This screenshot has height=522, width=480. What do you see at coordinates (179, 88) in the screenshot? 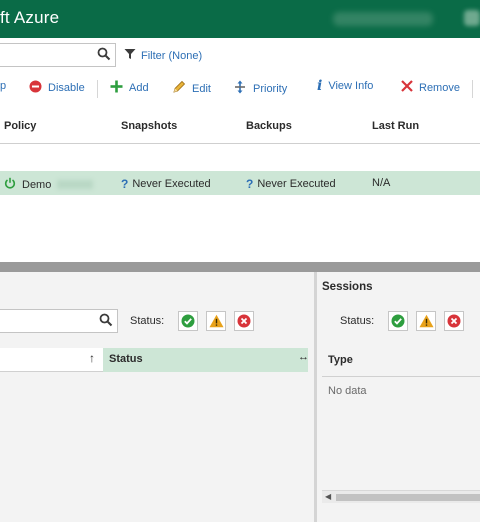
I see `pencil-icon` at bounding box center [179, 88].